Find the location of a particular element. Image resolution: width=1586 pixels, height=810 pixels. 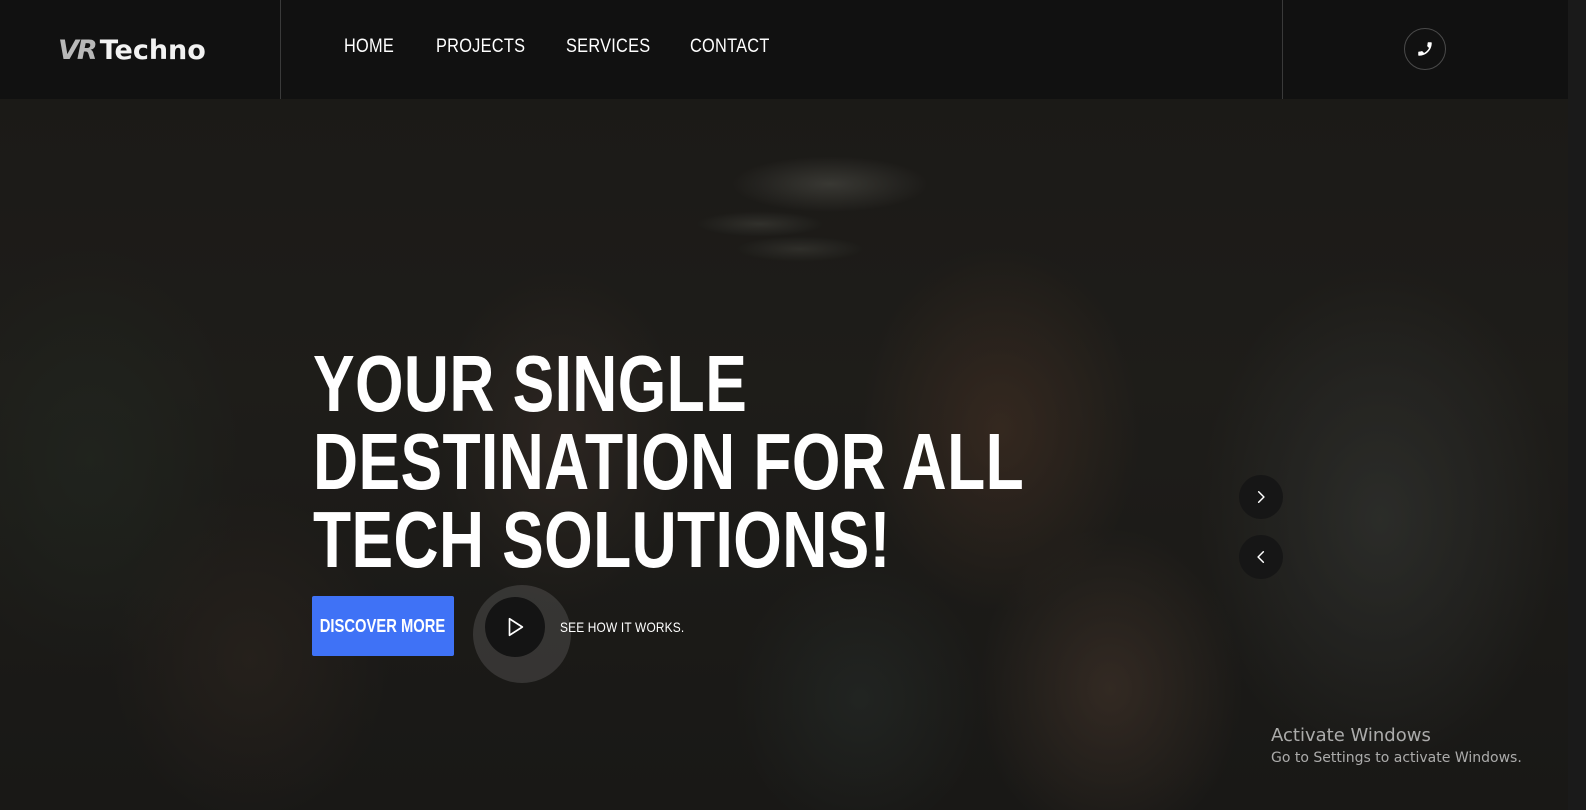

main-nav: HOME PROJECTS SERVICES CONTACT is located at coordinates (587, 47).